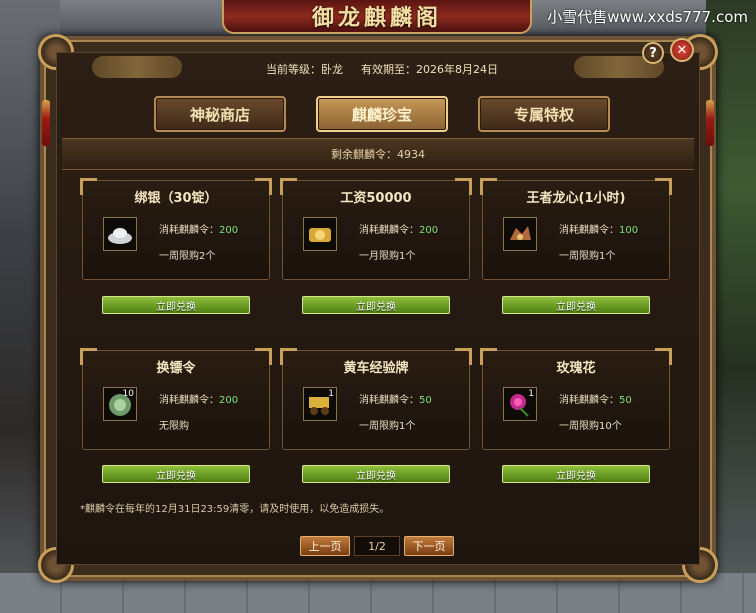 The width and height of the screenshot is (756, 613). Describe the element at coordinates (325, 546) in the screenshot. I see `prev-page-button: 上一页` at that location.